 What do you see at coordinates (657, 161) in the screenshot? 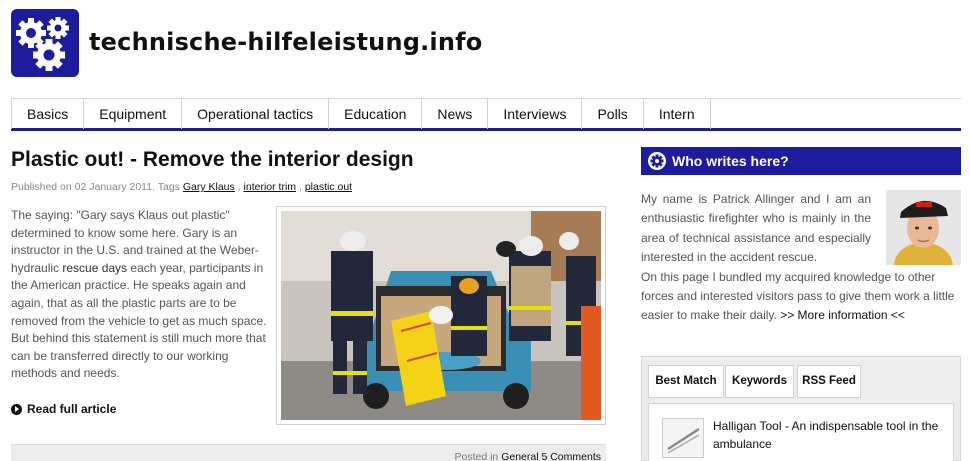
I see `gear-icon` at bounding box center [657, 161].